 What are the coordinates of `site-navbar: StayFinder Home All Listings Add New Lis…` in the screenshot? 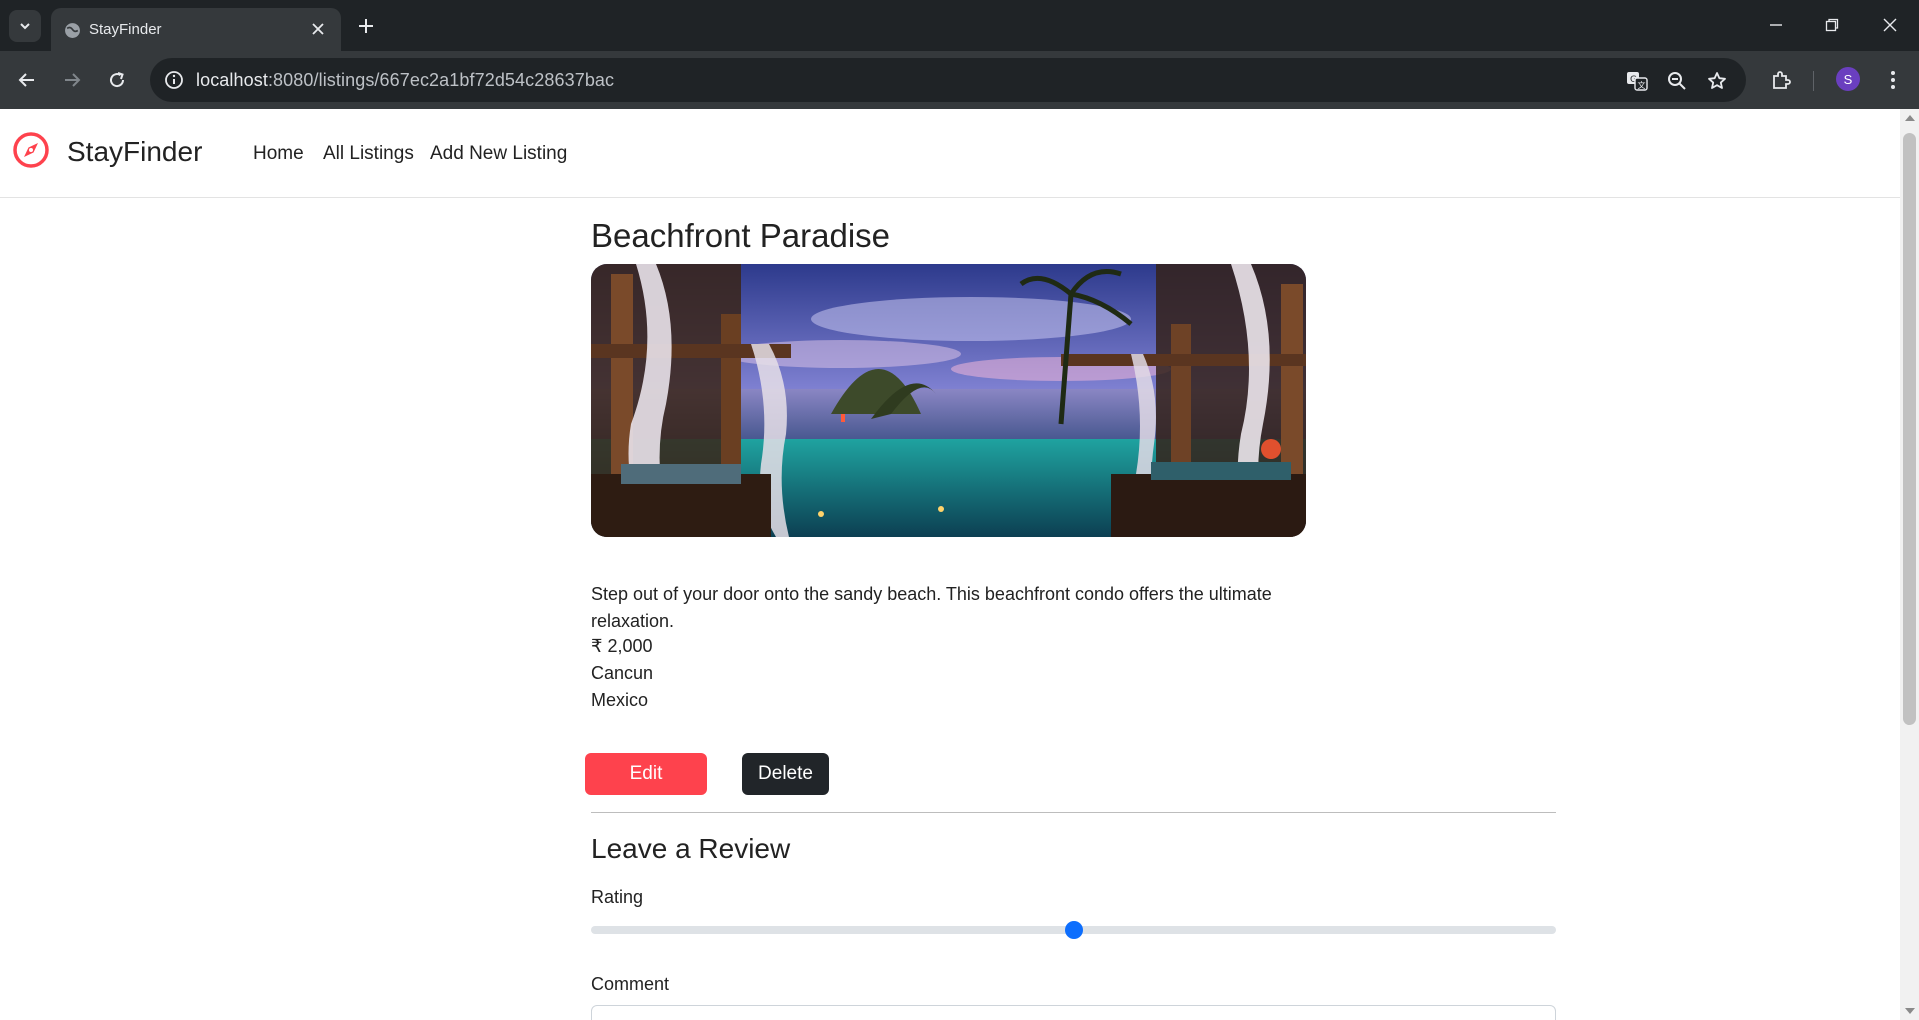 It's located at (950, 153).